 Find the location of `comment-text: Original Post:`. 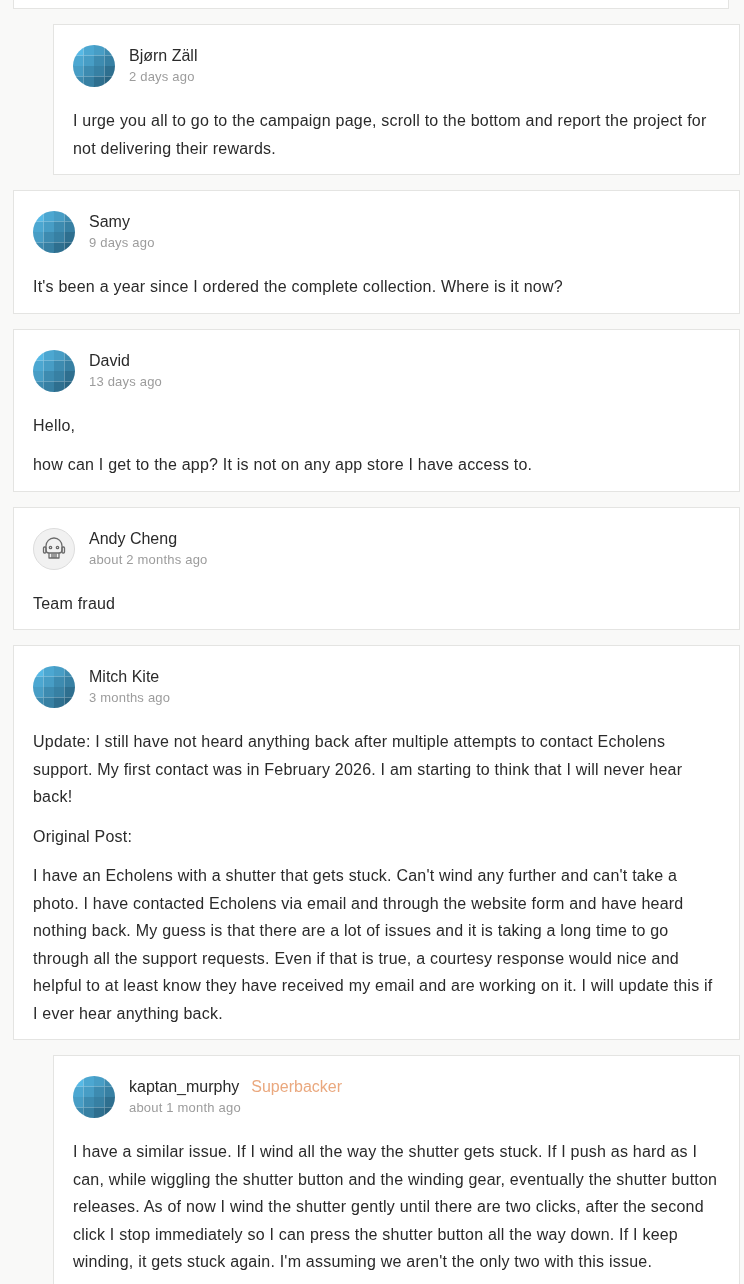

comment-text: Original Post: is located at coordinates (83, 836).